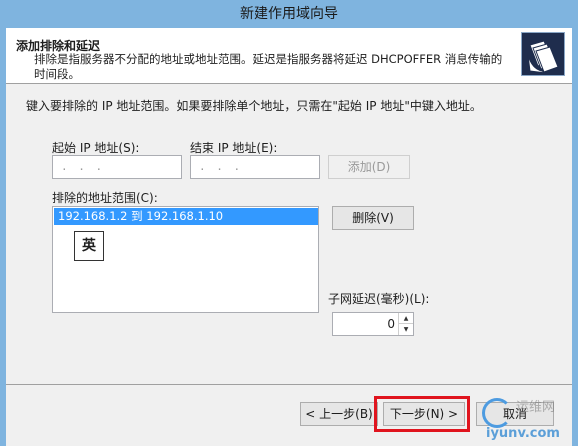 The width and height of the screenshot is (578, 446). I want to click on subnet-delay-stepper: 0 ▲ ▼, so click(373, 324).